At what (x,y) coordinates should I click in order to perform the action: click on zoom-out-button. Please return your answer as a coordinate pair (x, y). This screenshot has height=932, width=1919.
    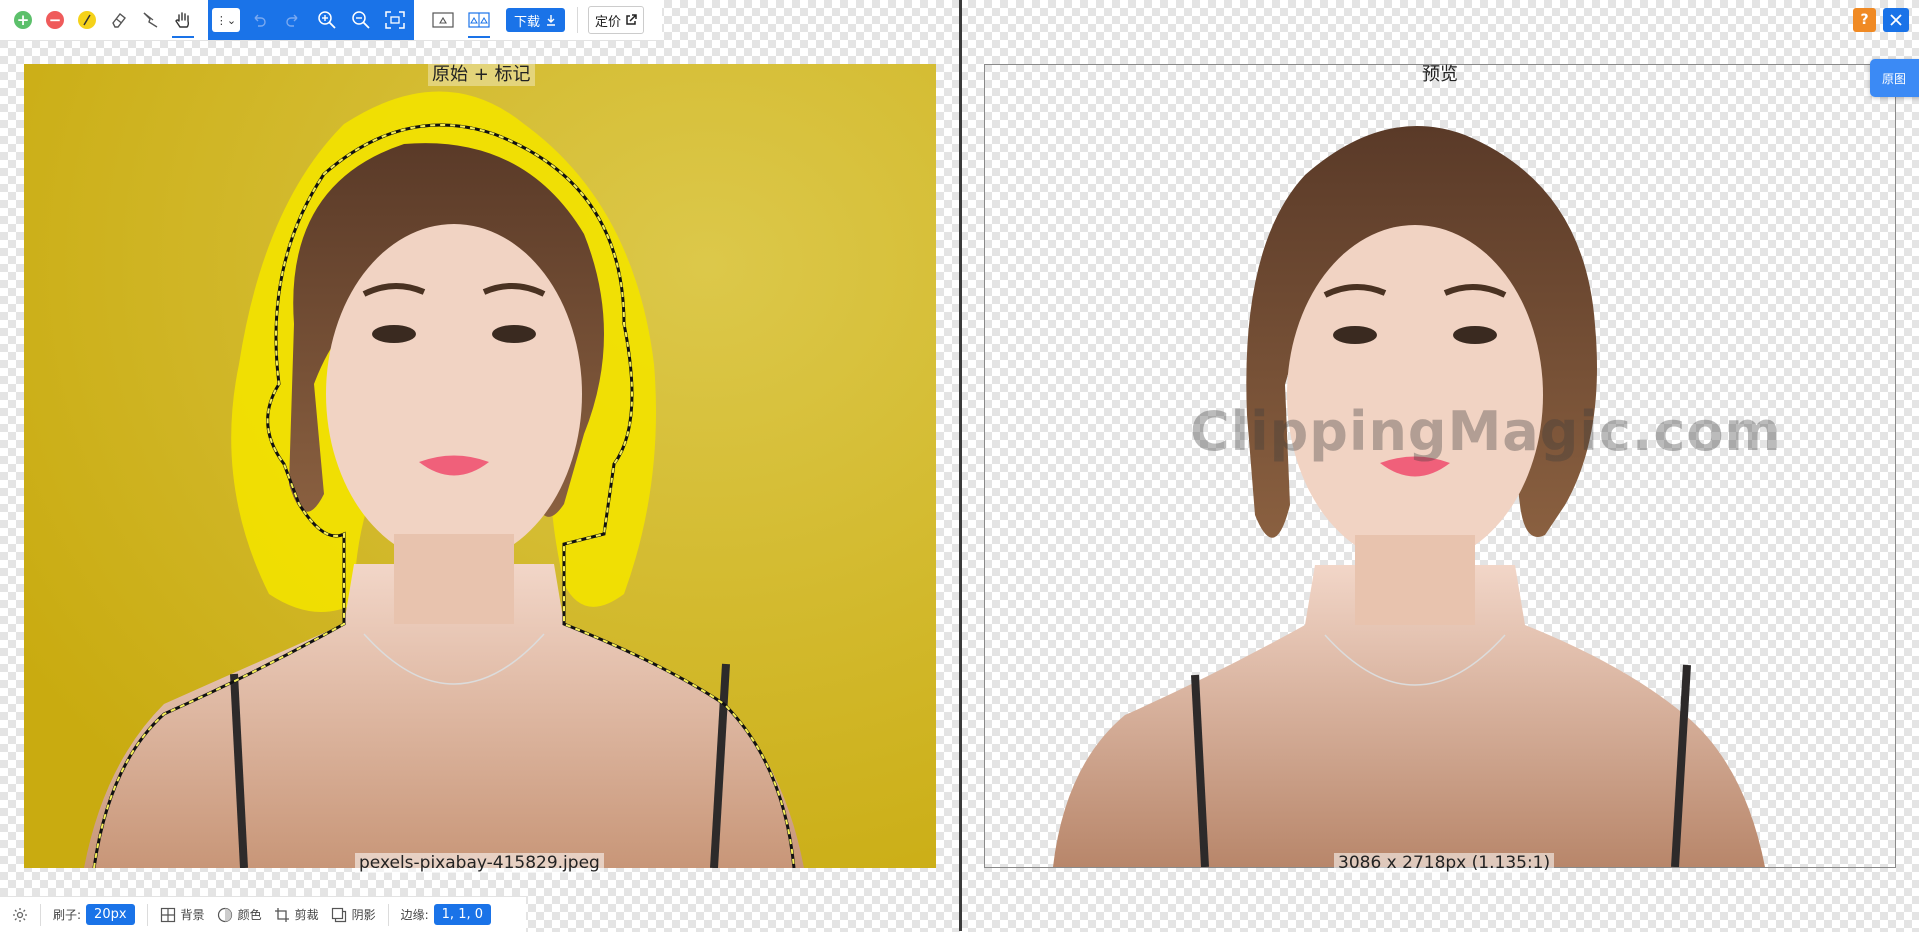
    Looking at the image, I should click on (361, 20).